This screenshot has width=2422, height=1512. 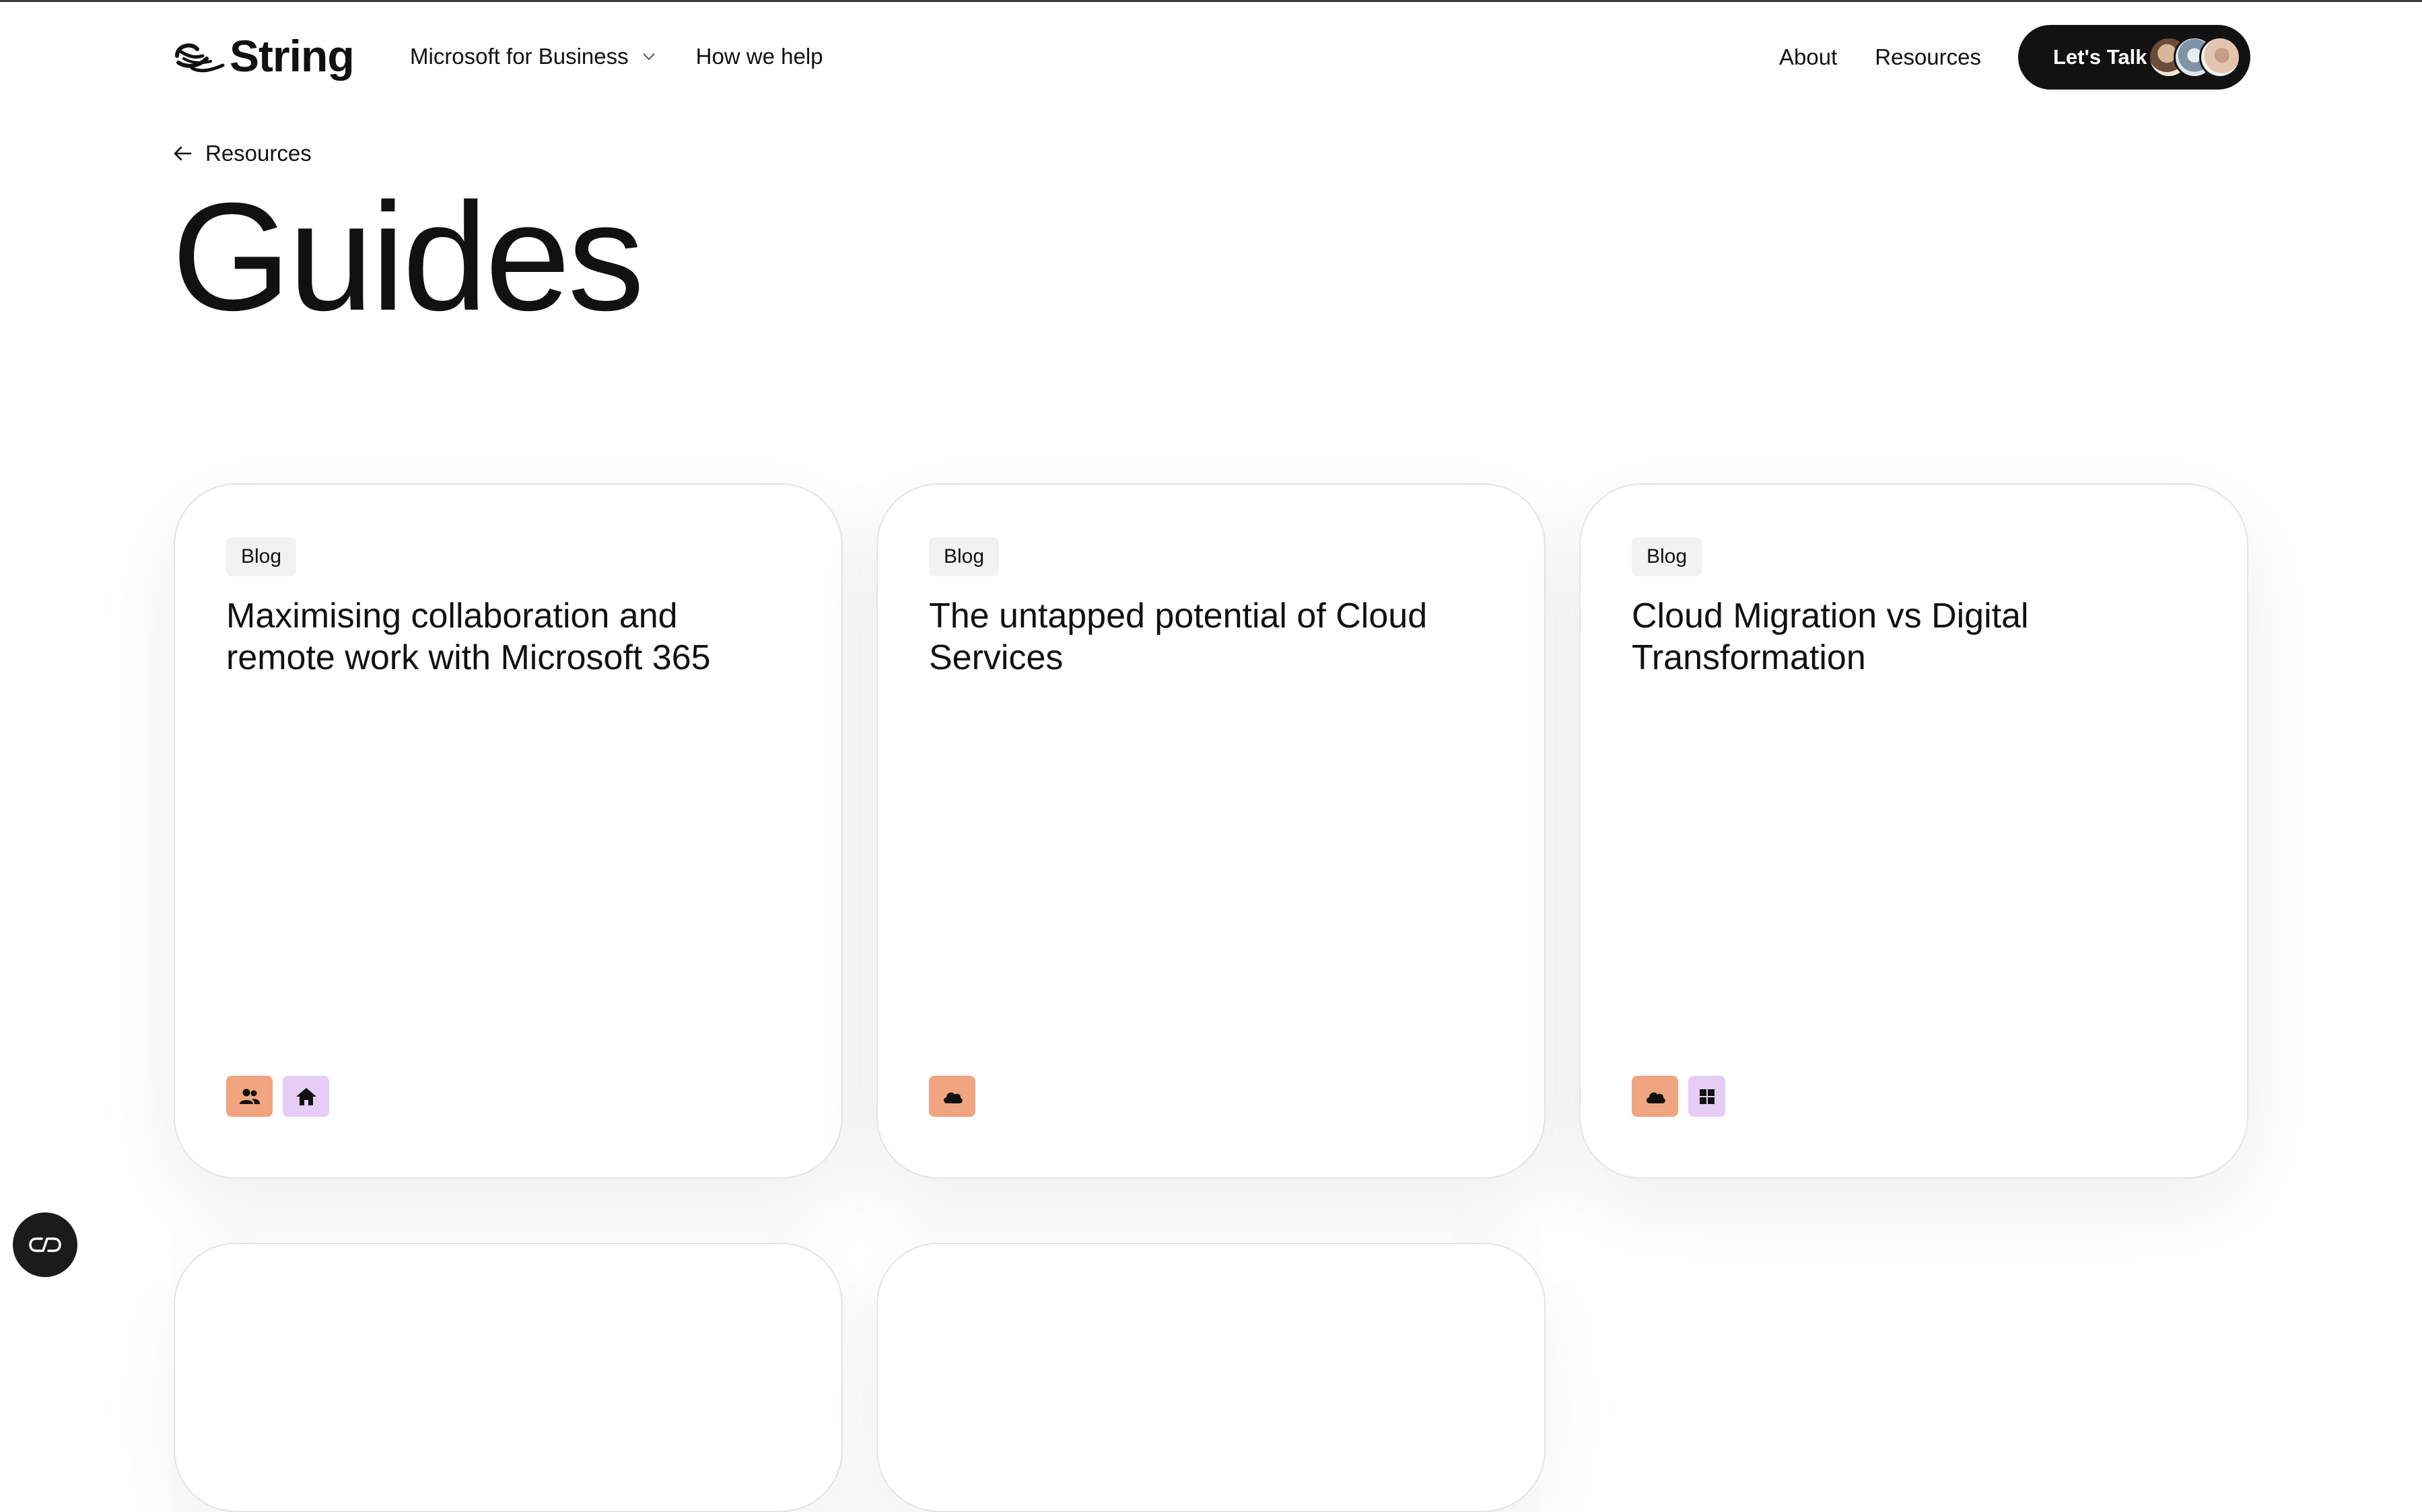 I want to click on tag-people, so click(x=250, y=1096).